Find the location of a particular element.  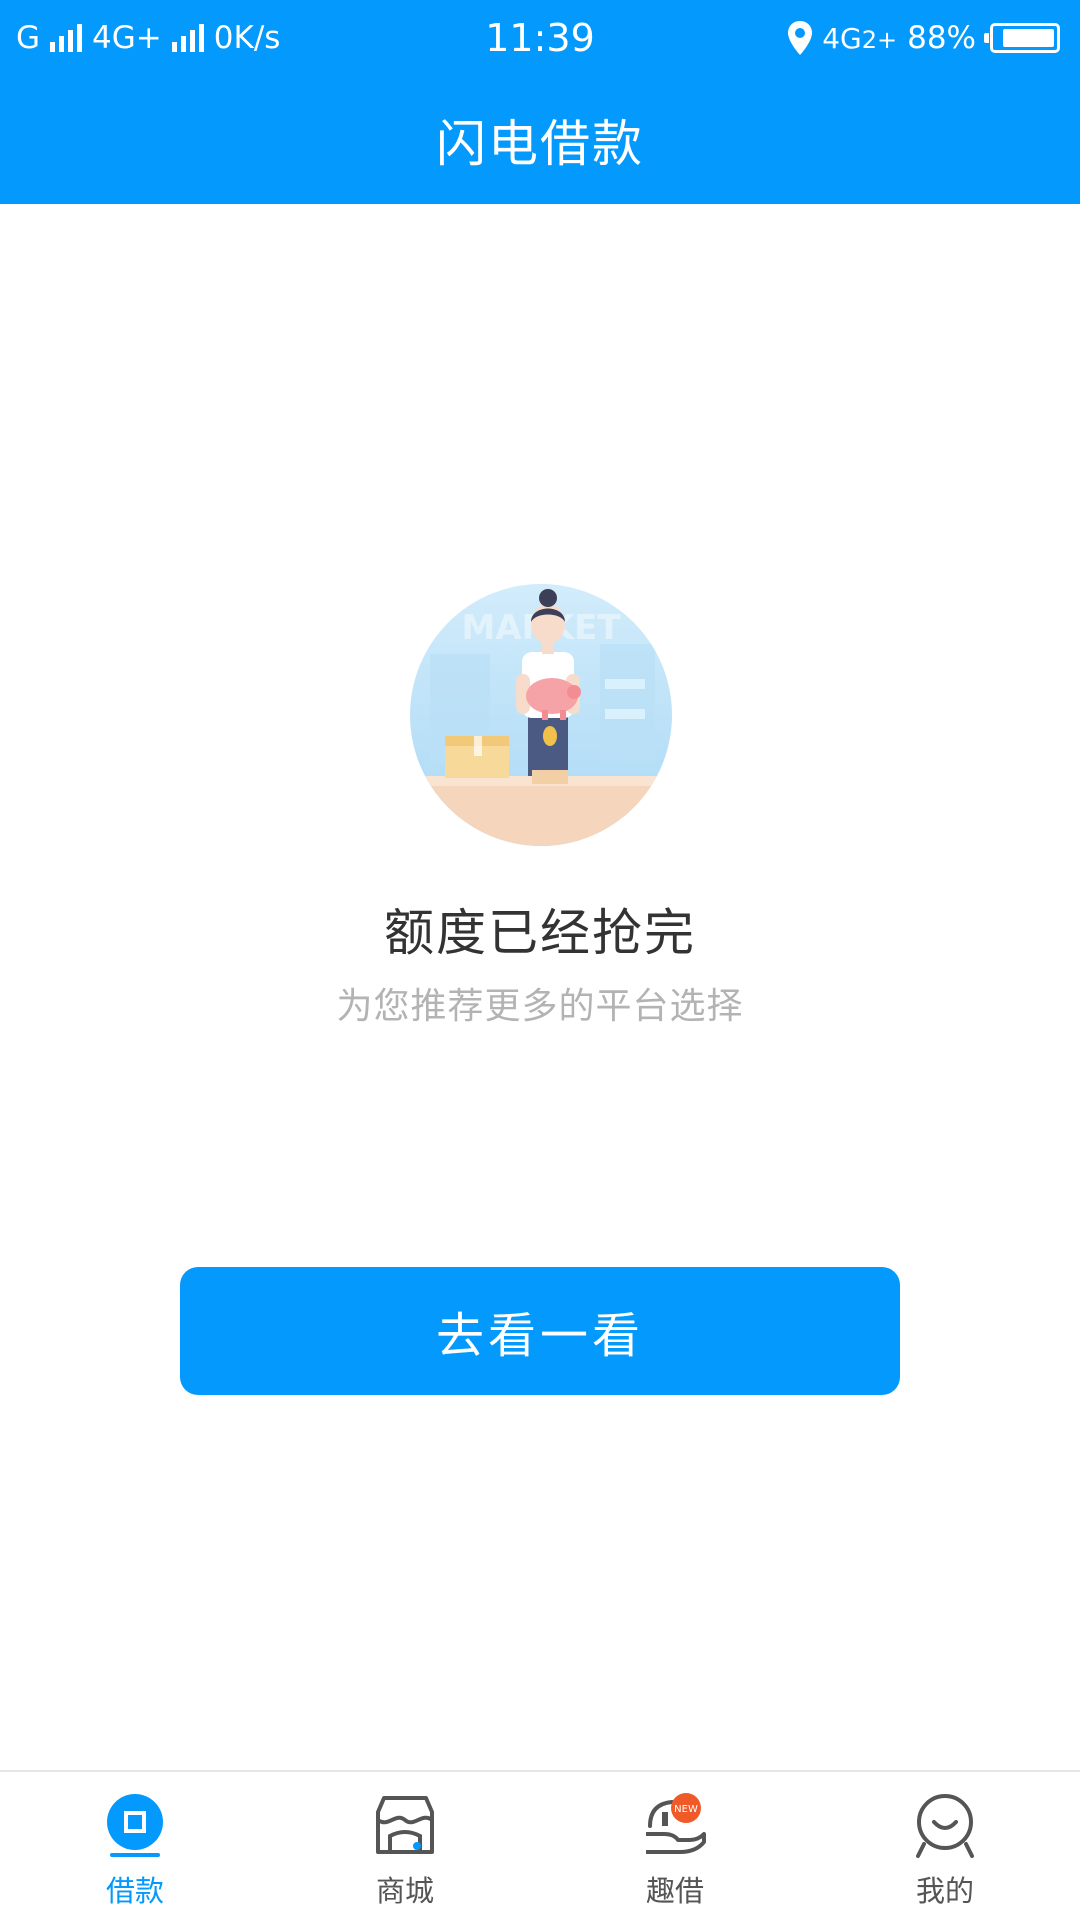

network-sub-label: 2+ is located at coordinates (879, 39).